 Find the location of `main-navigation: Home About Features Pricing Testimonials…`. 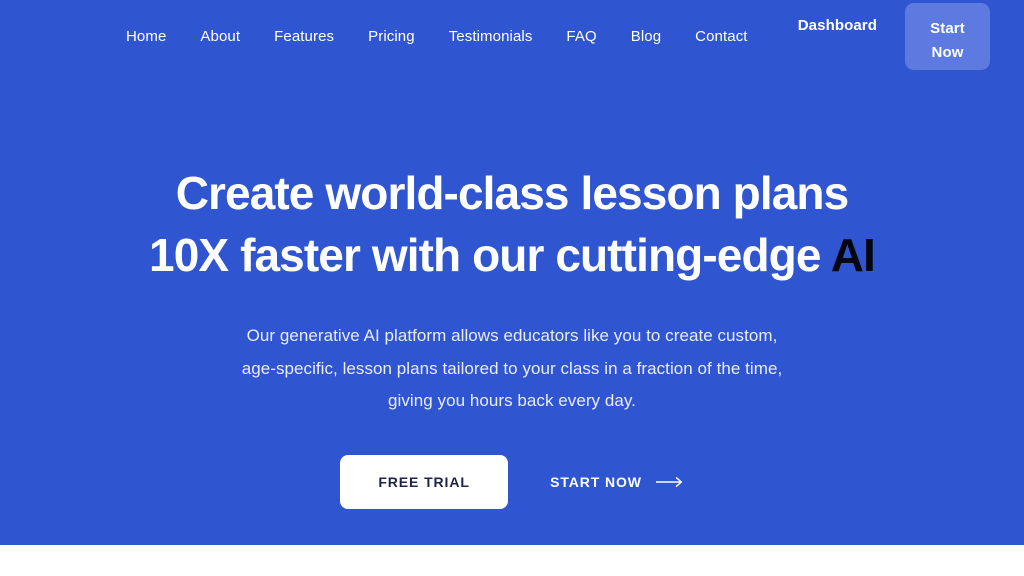

main-navigation: Home About Features Pricing Testimonials… is located at coordinates (512, 36).